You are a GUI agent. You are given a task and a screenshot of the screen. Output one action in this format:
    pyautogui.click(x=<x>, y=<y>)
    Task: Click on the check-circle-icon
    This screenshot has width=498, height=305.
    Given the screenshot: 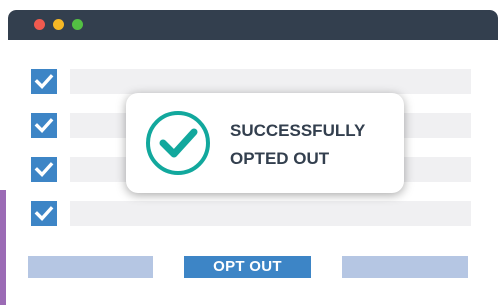 What is the action you would take?
    pyautogui.click(x=178, y=143)
    